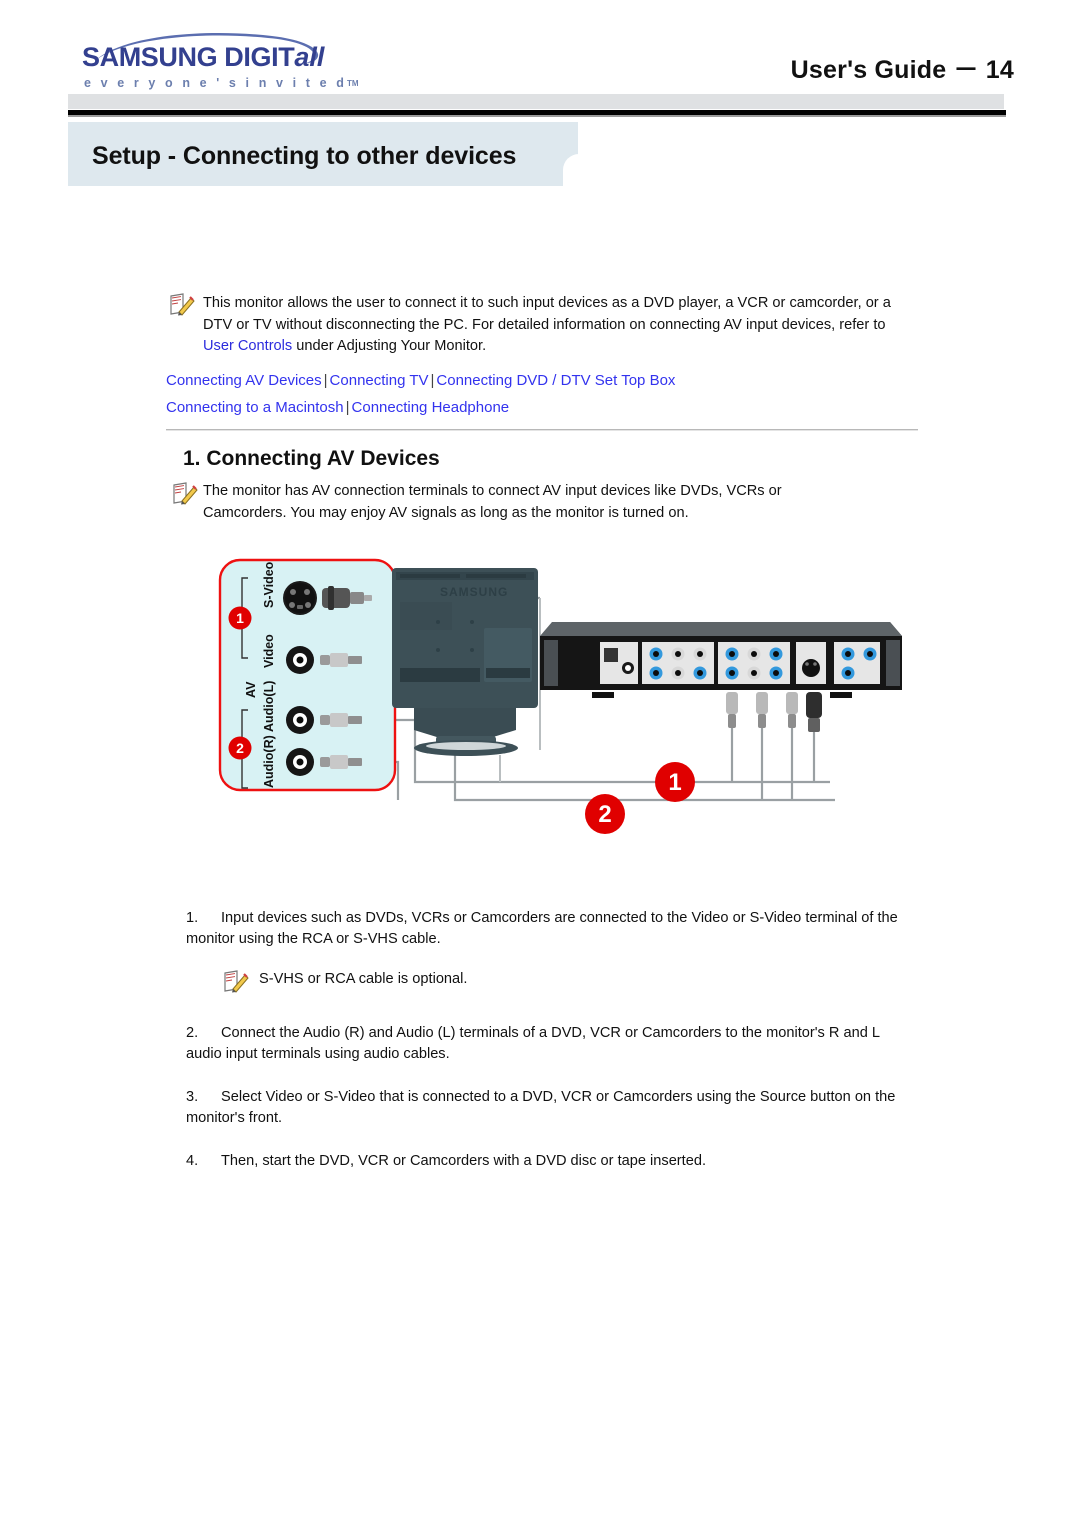 The image size is (1080, 1528). Describe the element at coordinates (255, 407) in the screenshot. I see `nav-link-connecting-to-a-macintosh: Connecting to a Macintosh` at that location.